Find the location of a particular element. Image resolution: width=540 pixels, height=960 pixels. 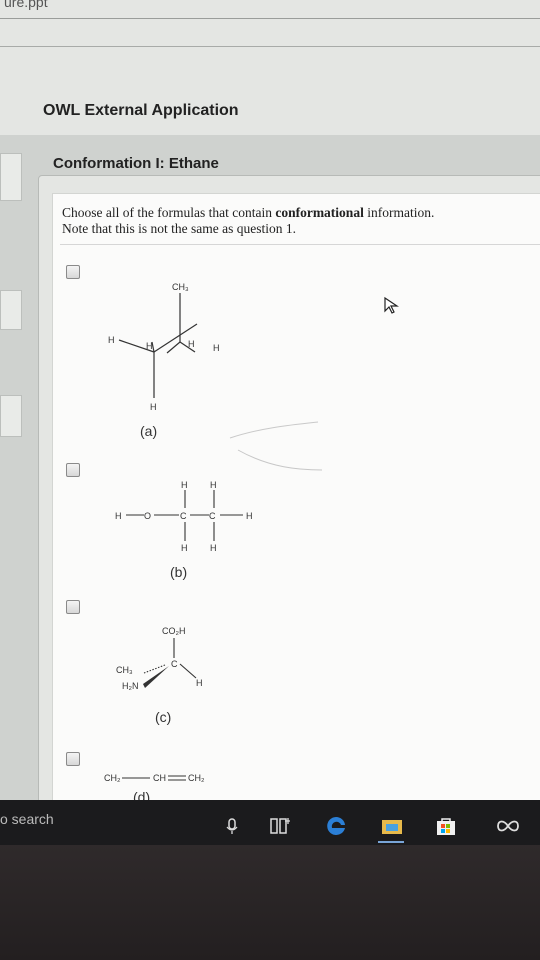

monitor-bezel is located at coordinates (270, 902).